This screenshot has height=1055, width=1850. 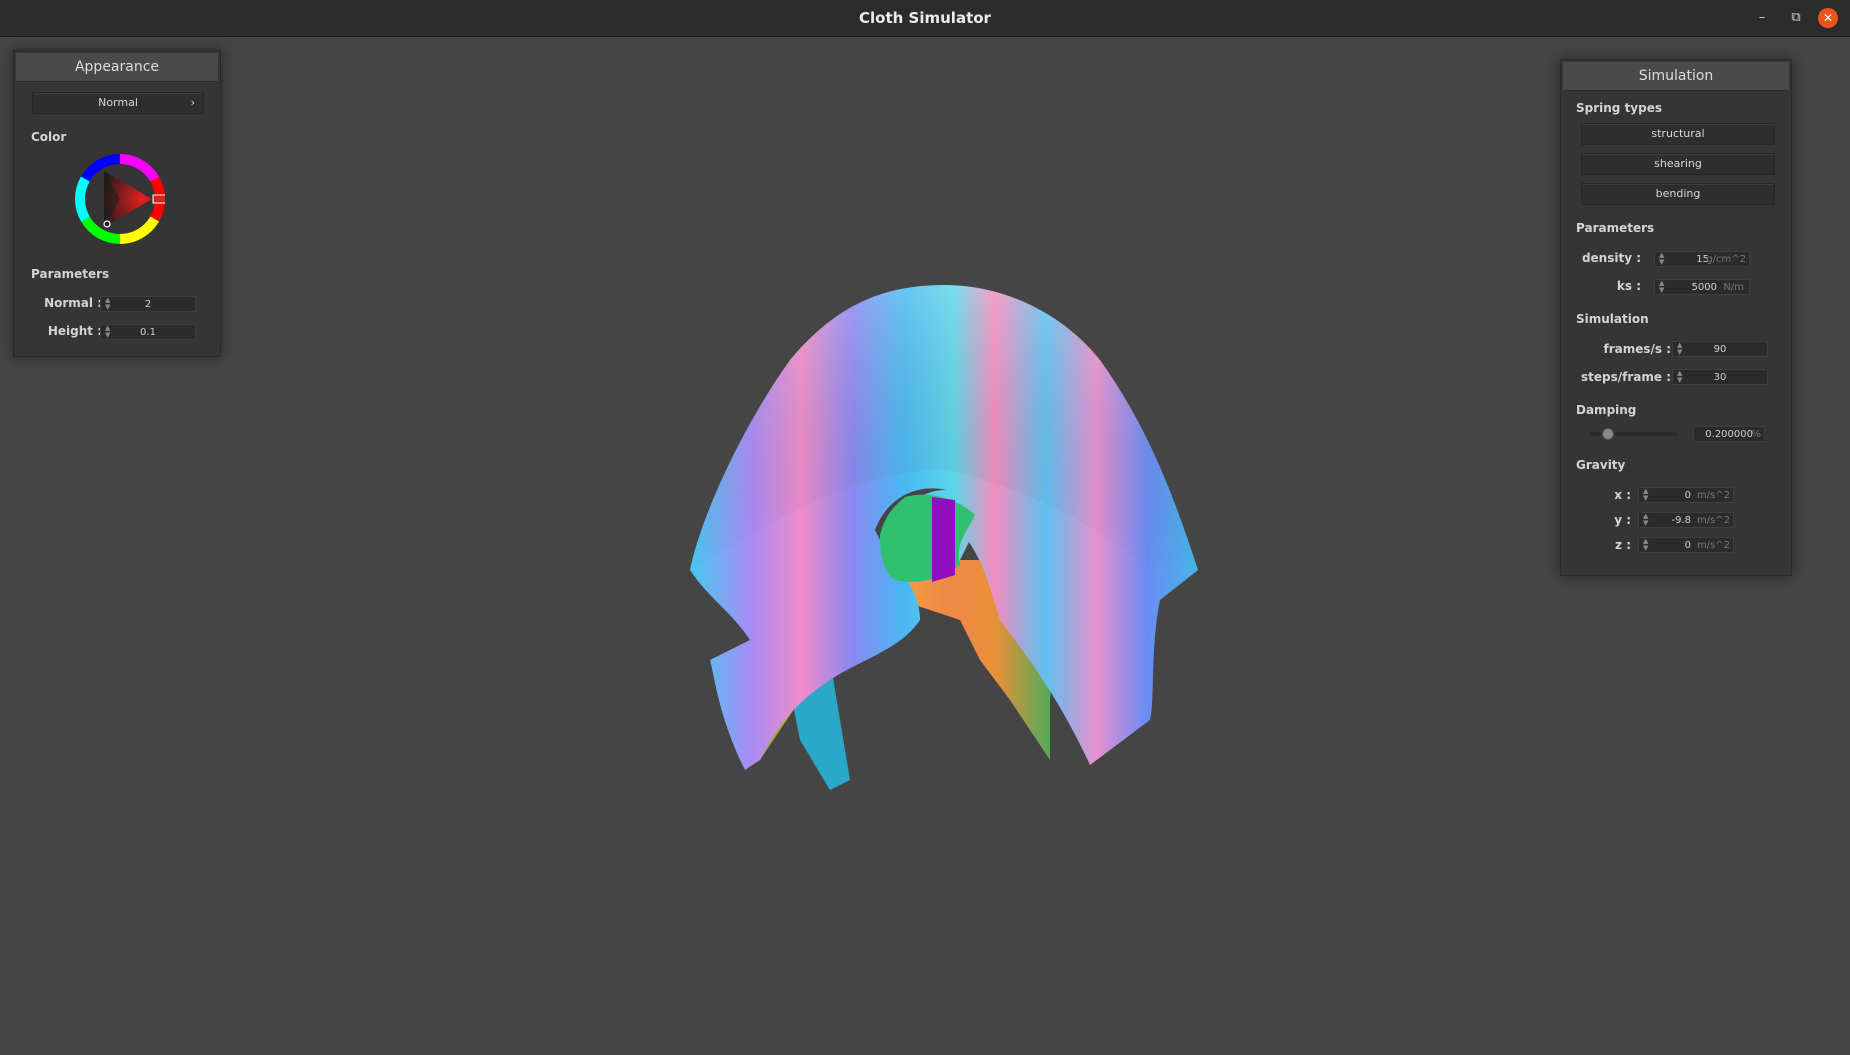 I want to click on shader-select: Normal ›, so click(x=118, y=103).